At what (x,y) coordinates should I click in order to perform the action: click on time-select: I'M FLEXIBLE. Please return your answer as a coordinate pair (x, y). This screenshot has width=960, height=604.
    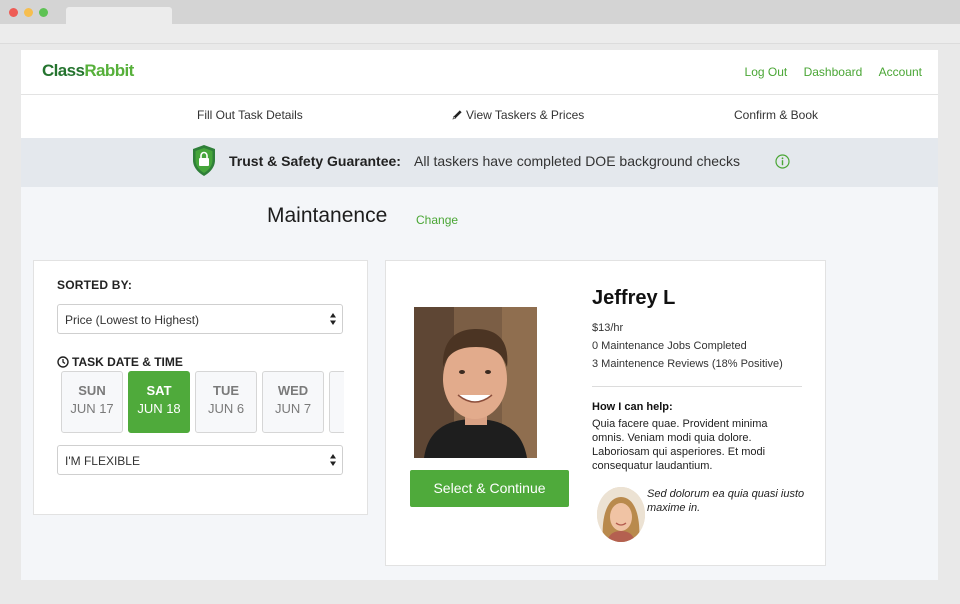
    Looking at the image, I should click on (200, 460).